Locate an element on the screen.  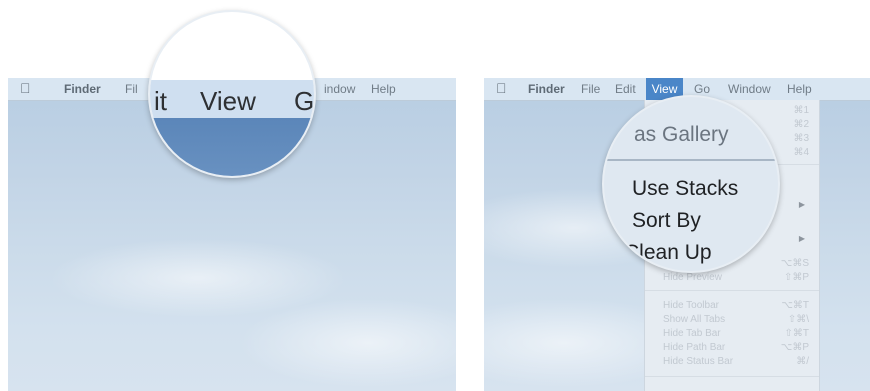
magnifier-use-stacks: as Gallery Use Stacks Sort By Clean Up is located at coordinates (691, 184).